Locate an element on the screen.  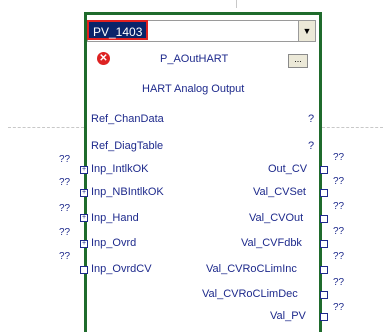
input-label: Inp_OvrdCV is located at coordinates (121, 269).